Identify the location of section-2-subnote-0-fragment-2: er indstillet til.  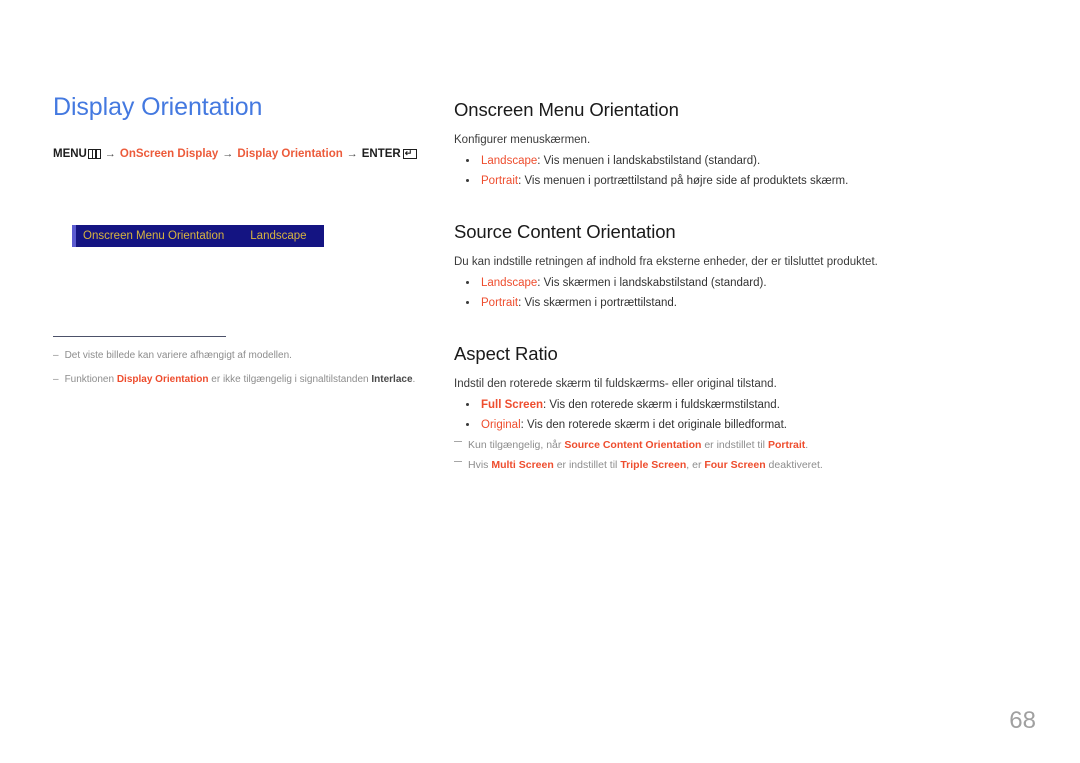
(734, 445).